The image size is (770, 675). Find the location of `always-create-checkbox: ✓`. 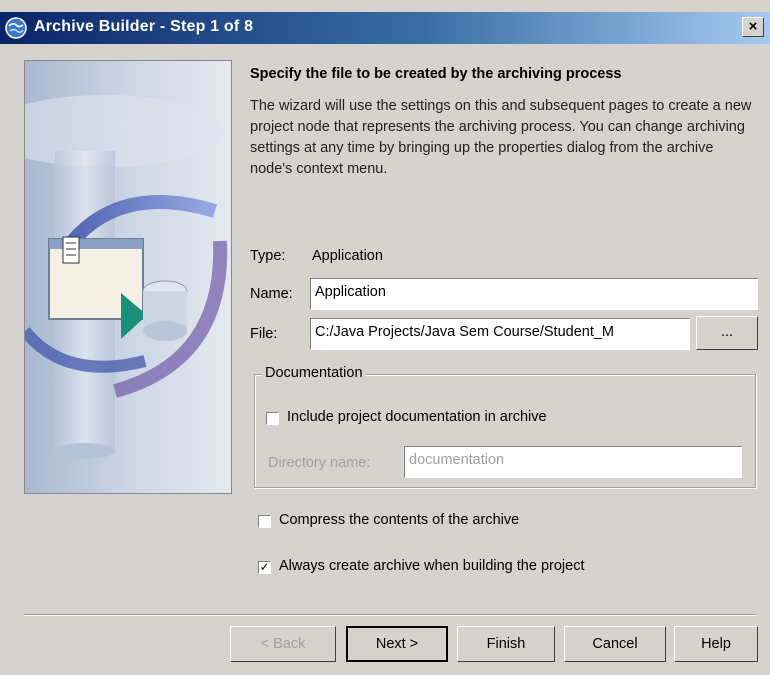

always-create-checkbox: ✓ is located at coordinates (264, 567).